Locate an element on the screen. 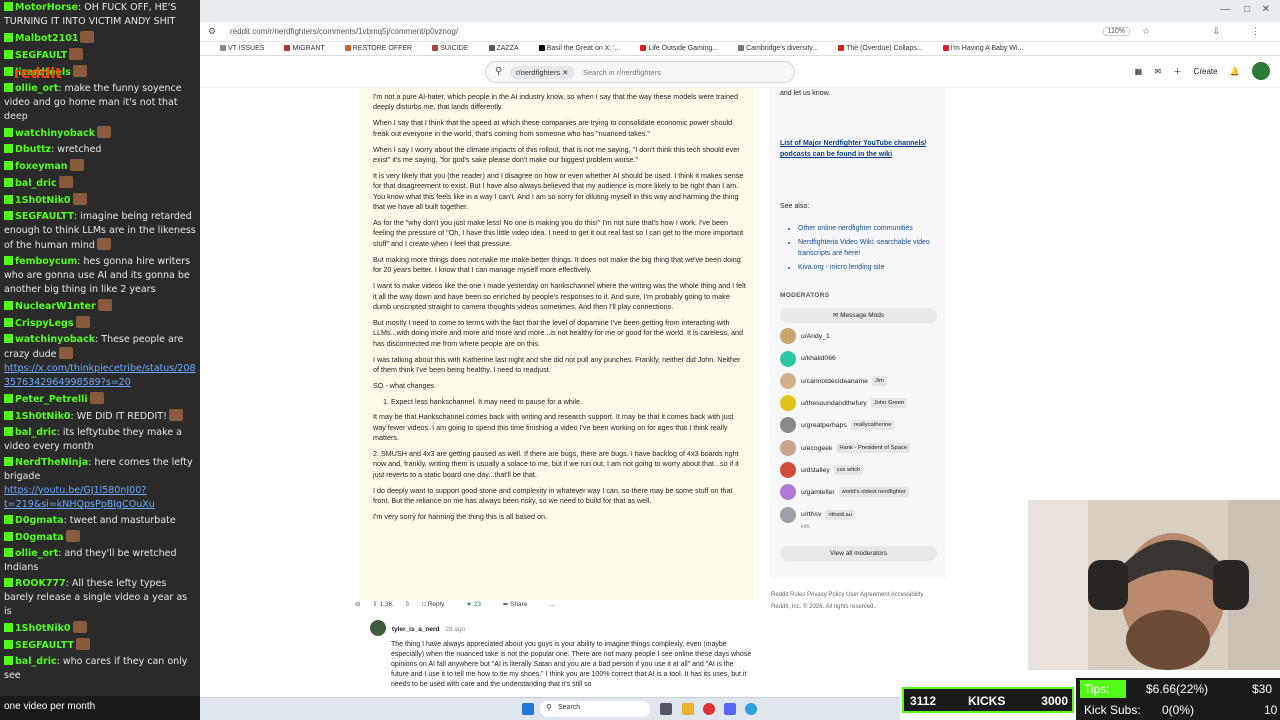 Image resolution: width=1280 pixels, height=720 pixels. maximize-icon: □ is located at coordinates (1247, 9).